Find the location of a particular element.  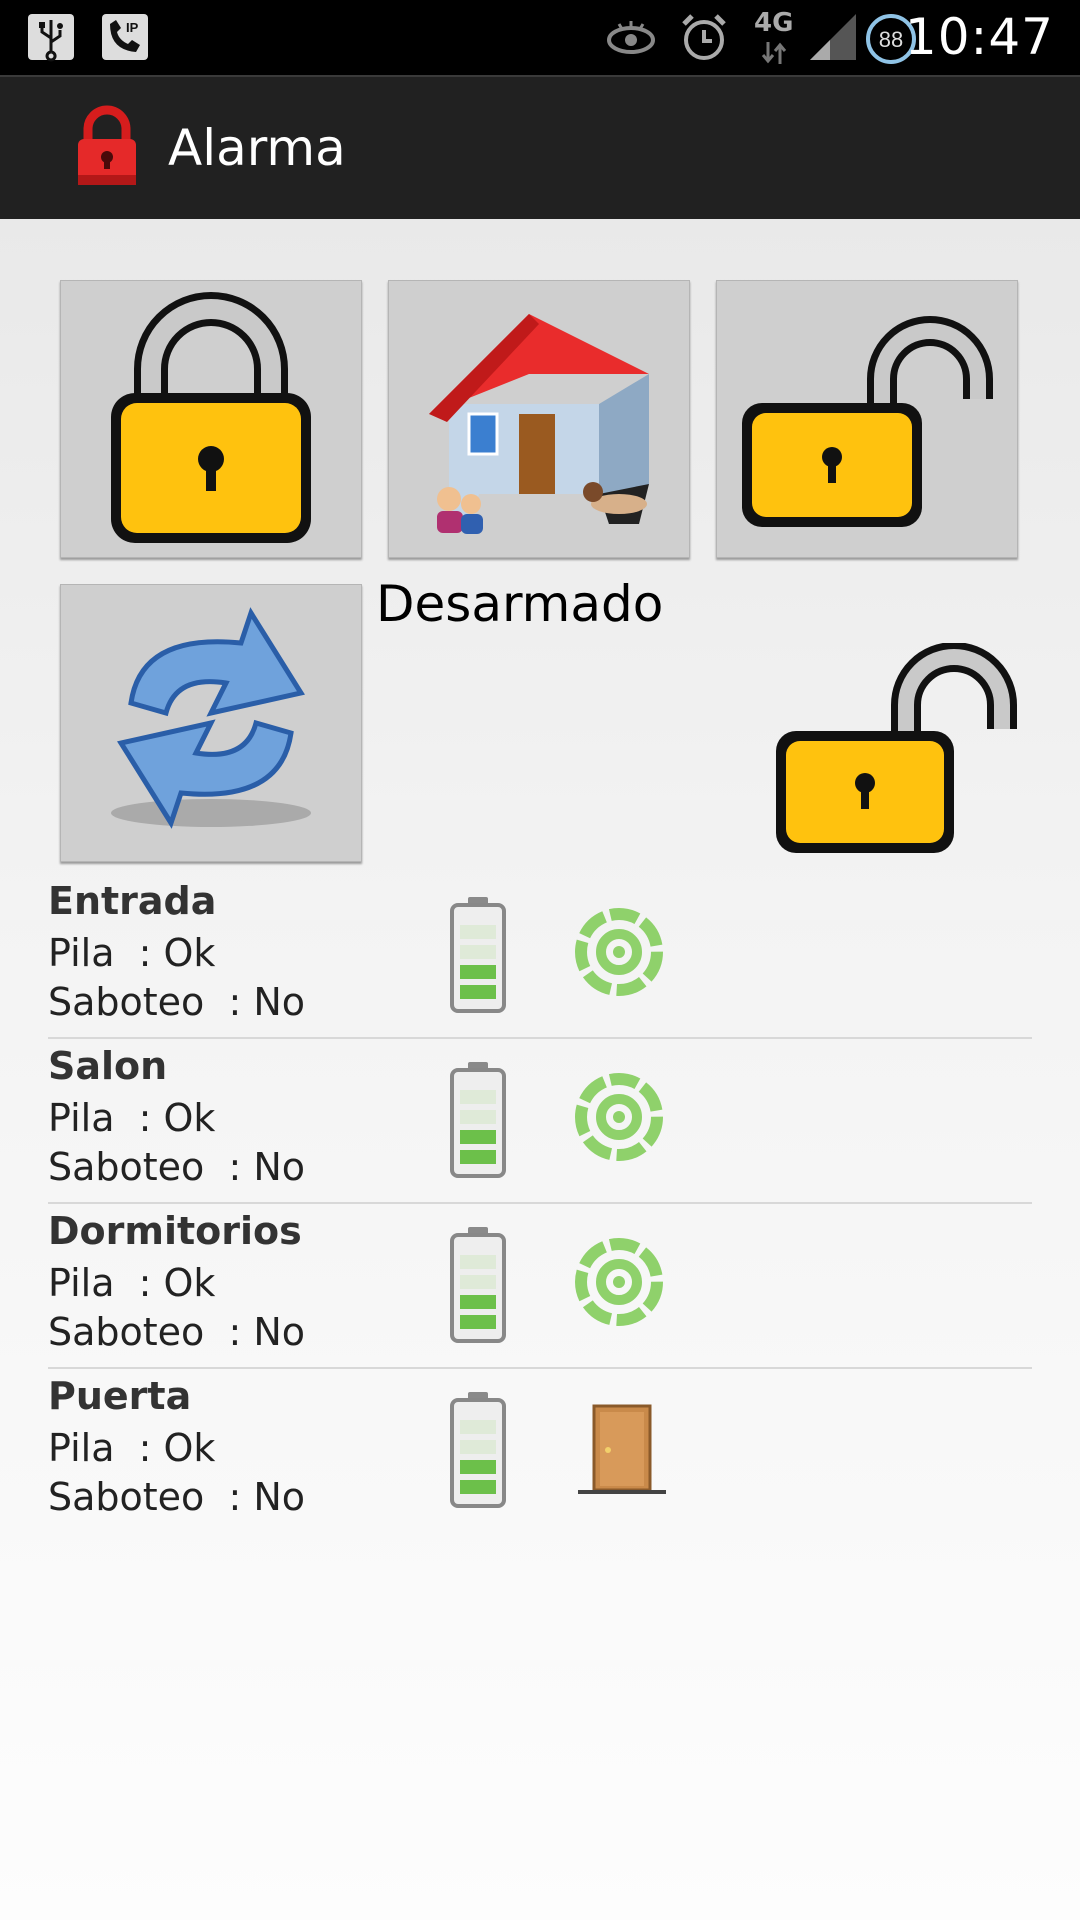

red-lock-icon is located at coordinates (107, 146).